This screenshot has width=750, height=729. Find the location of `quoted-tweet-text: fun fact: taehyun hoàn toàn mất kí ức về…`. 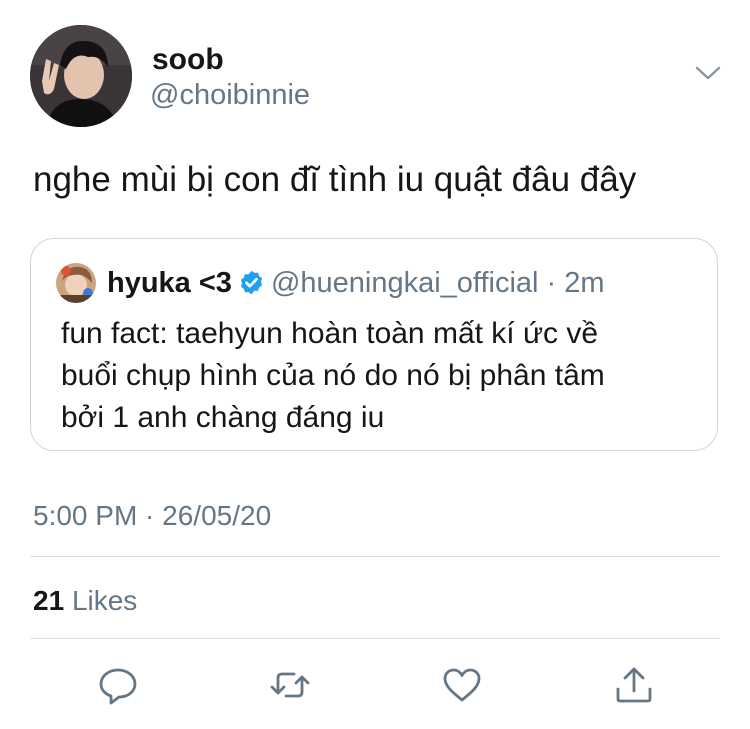

quoted-tweet-text: fun fact: taehyun hoàn toàn mất kí ức về… is located at coordinates (381, 376).